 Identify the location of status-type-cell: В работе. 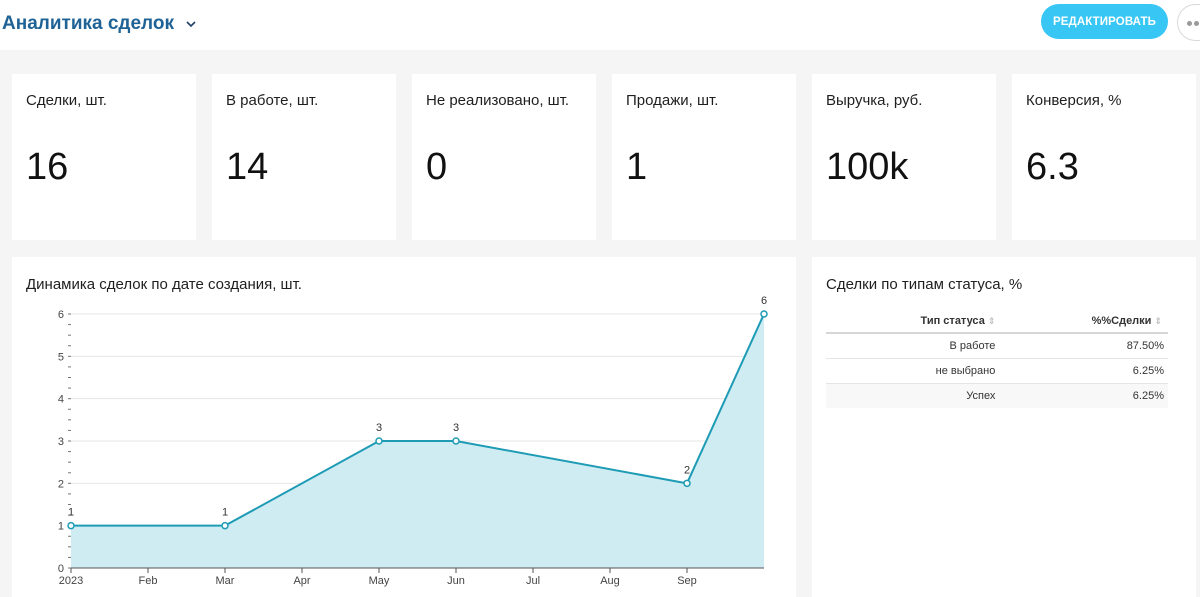
(921, 346).